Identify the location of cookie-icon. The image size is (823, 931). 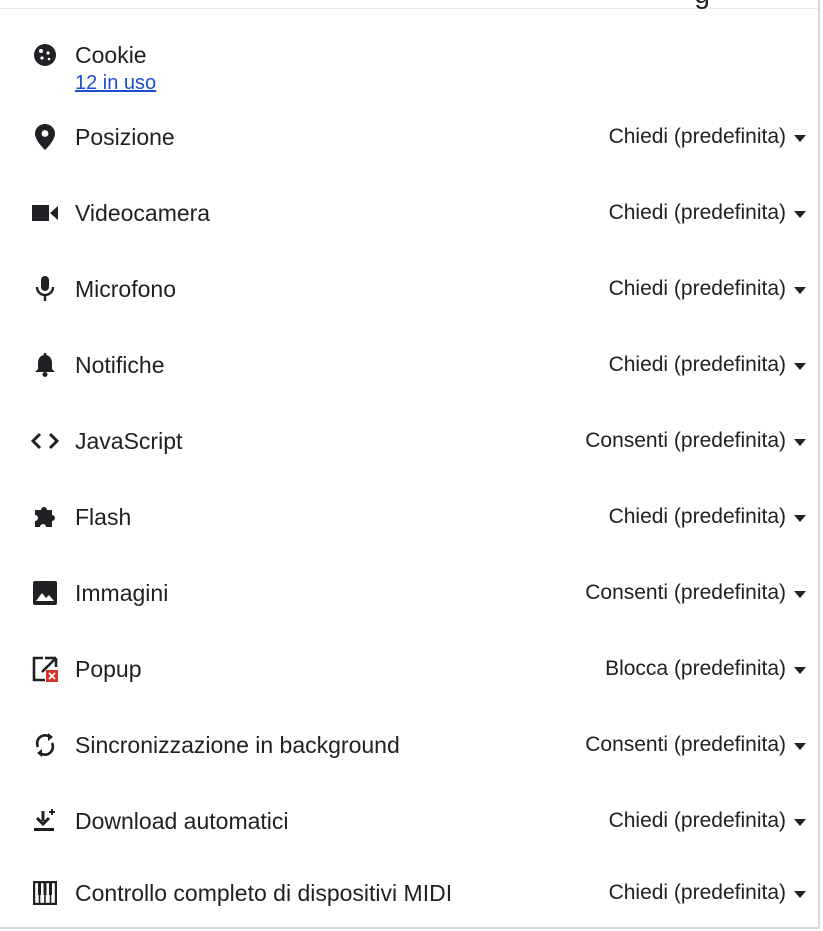
(45, 55).